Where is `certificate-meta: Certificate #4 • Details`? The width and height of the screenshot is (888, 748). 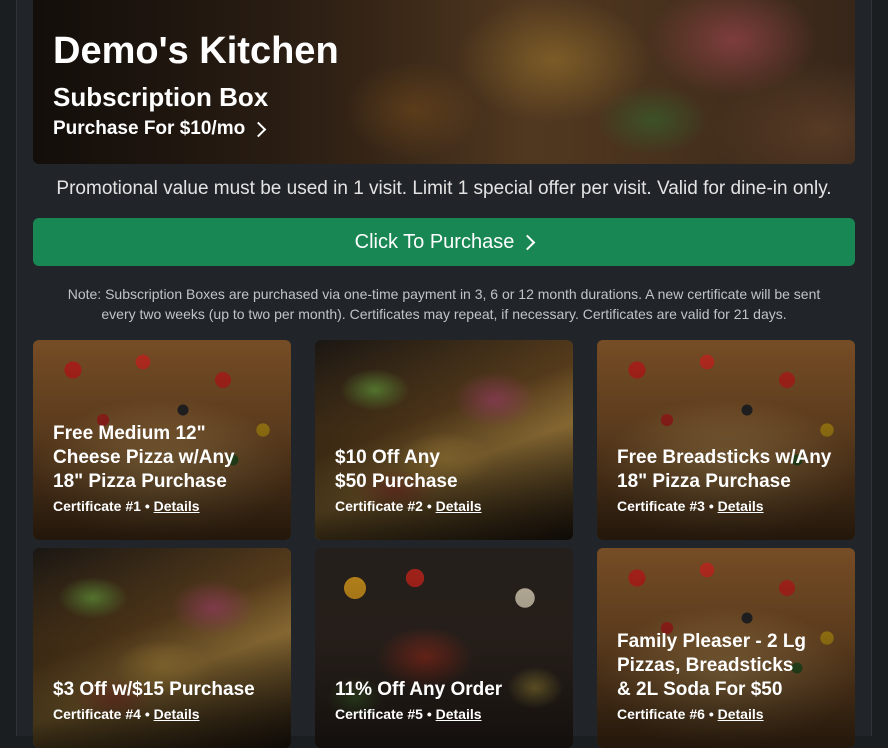 certificate-meta: Certificate #4 • Details is located at coordinates (126, 714).